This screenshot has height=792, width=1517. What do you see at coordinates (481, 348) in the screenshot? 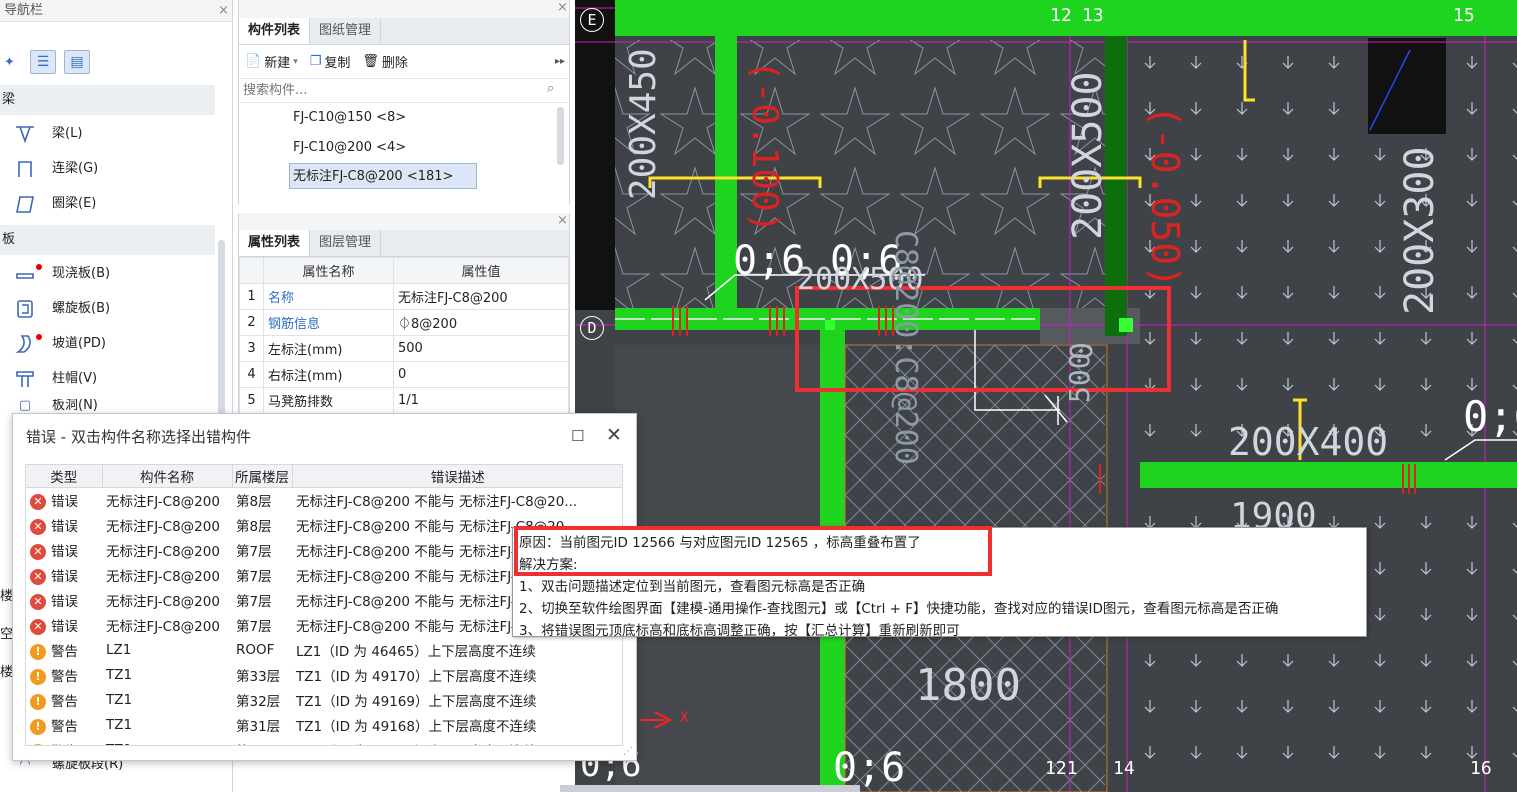
I see `property-value: 500` at bounding box center [481, 348].